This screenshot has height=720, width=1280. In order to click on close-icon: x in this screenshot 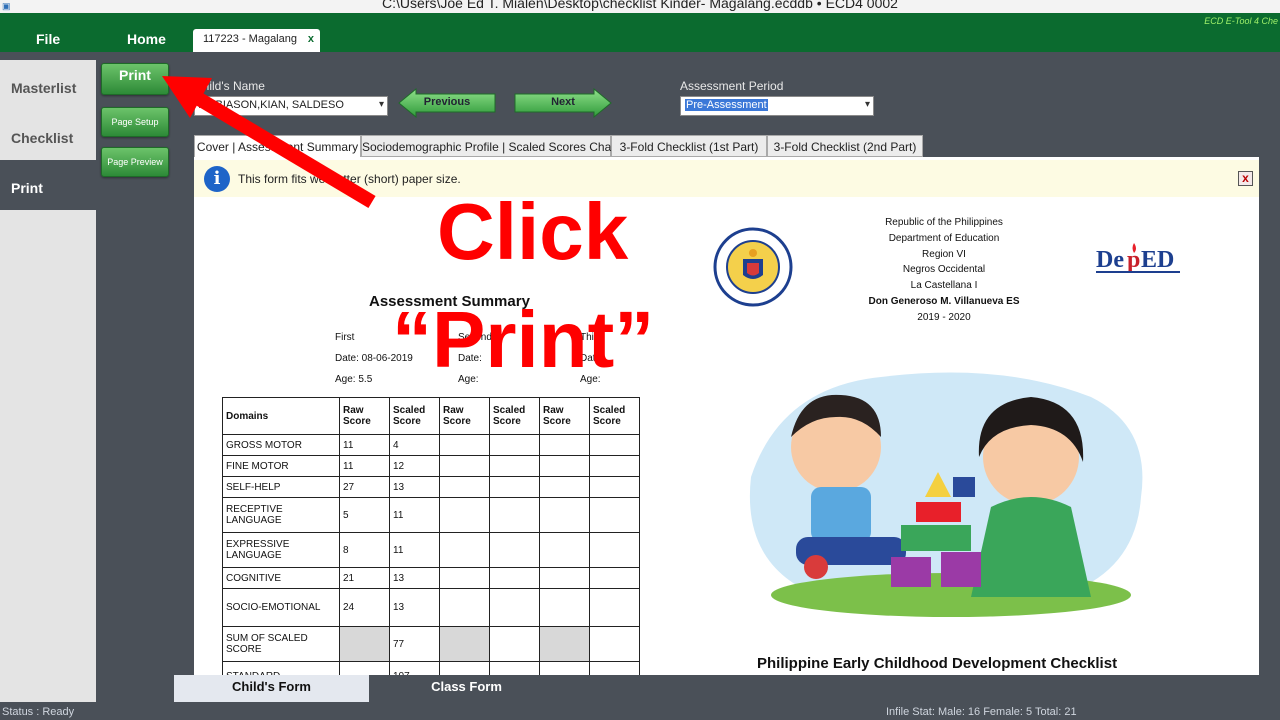, I will do `click(1245, 178)`.